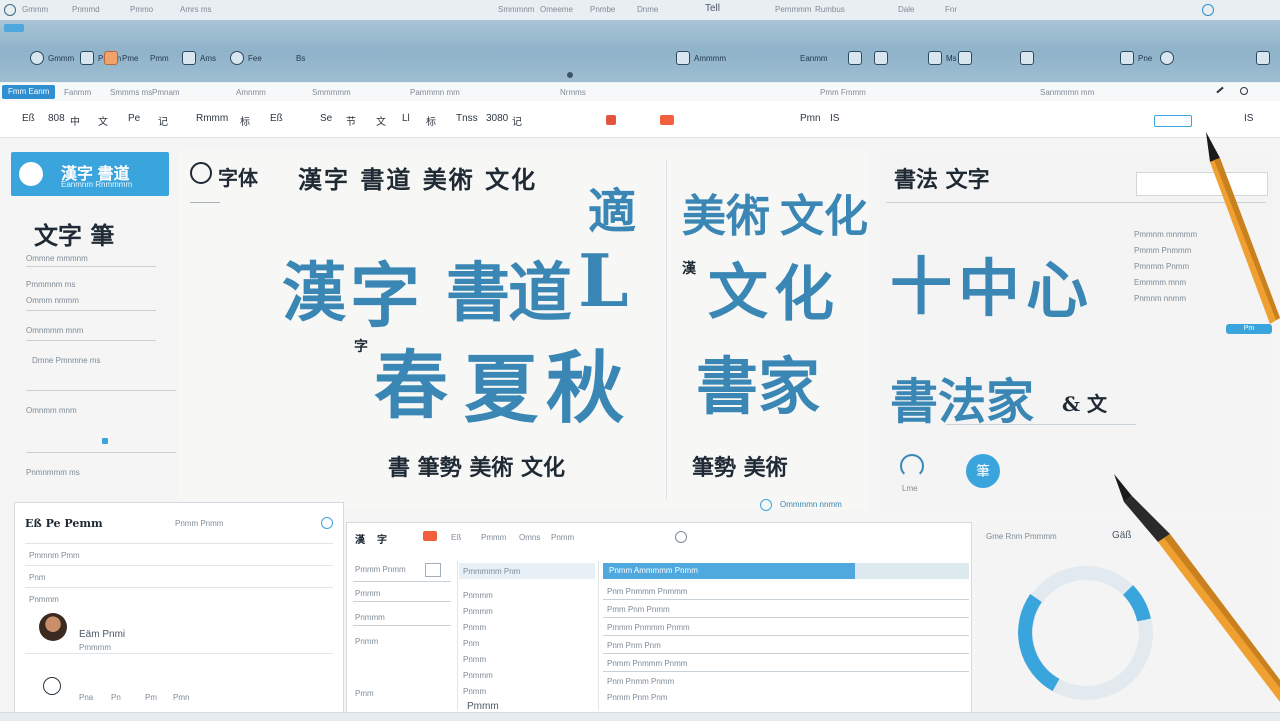  I want to click on ribbon-item: Gmmm, so click(52, 58).